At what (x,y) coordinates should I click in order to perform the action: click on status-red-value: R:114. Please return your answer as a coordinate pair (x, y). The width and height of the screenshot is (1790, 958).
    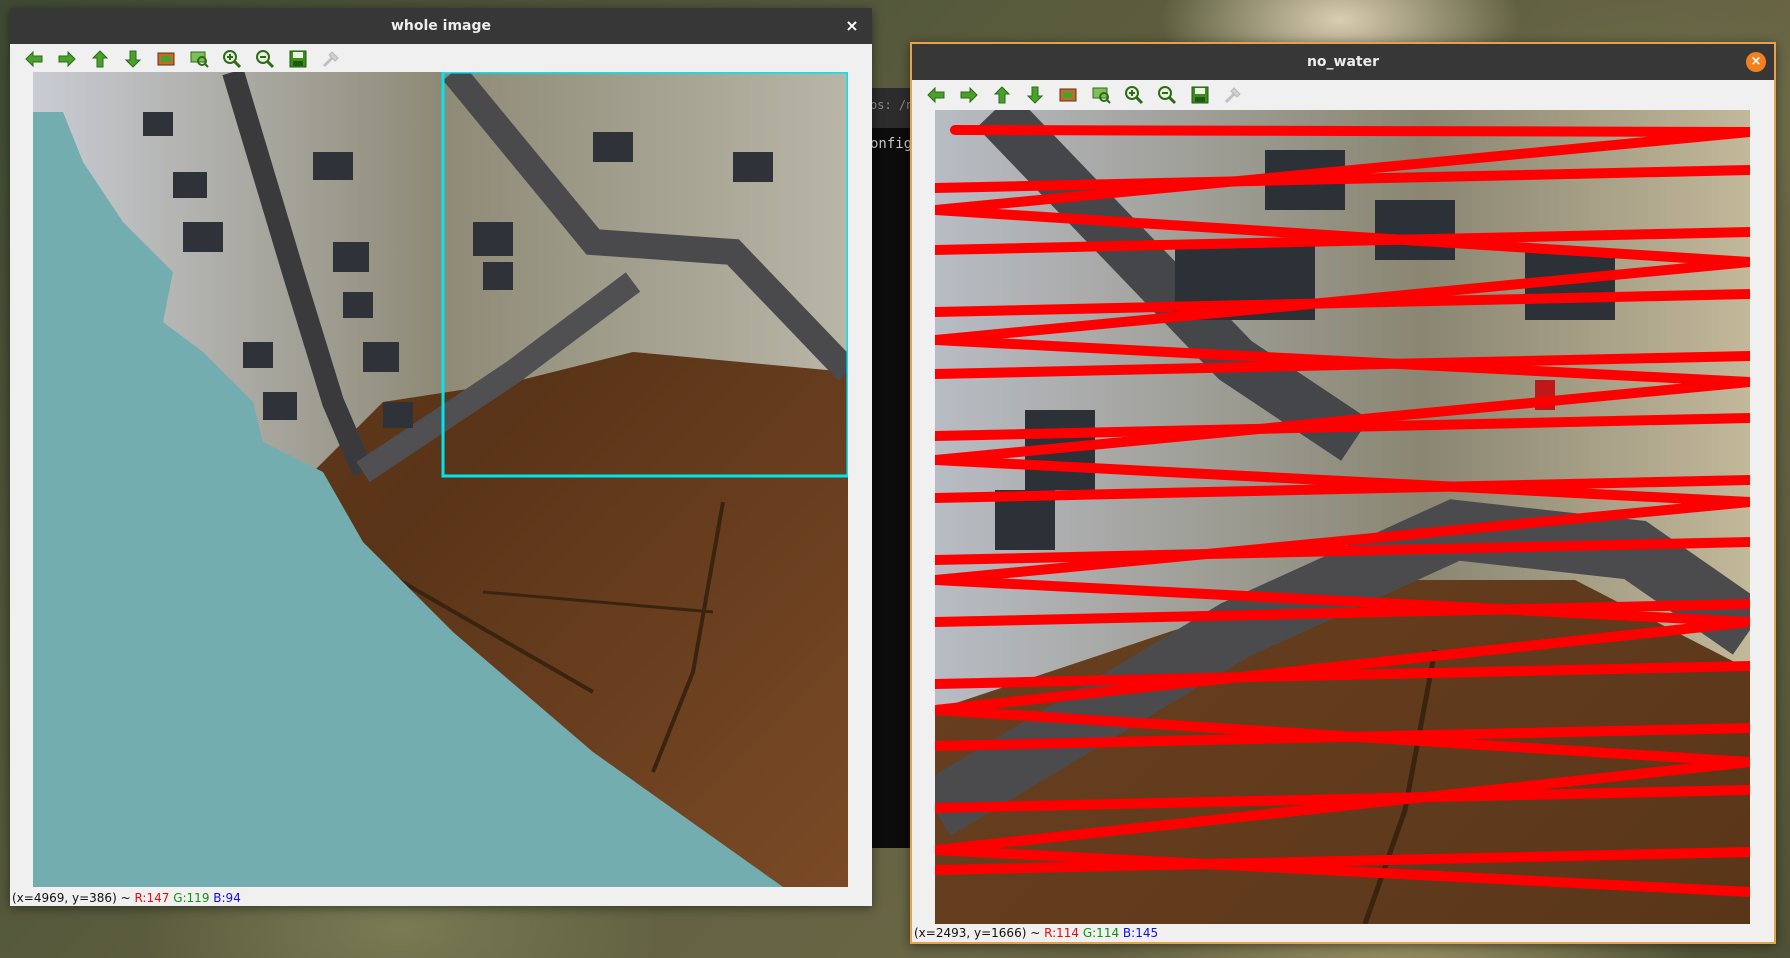
    Looking at the image, I should click on (1062, 933).